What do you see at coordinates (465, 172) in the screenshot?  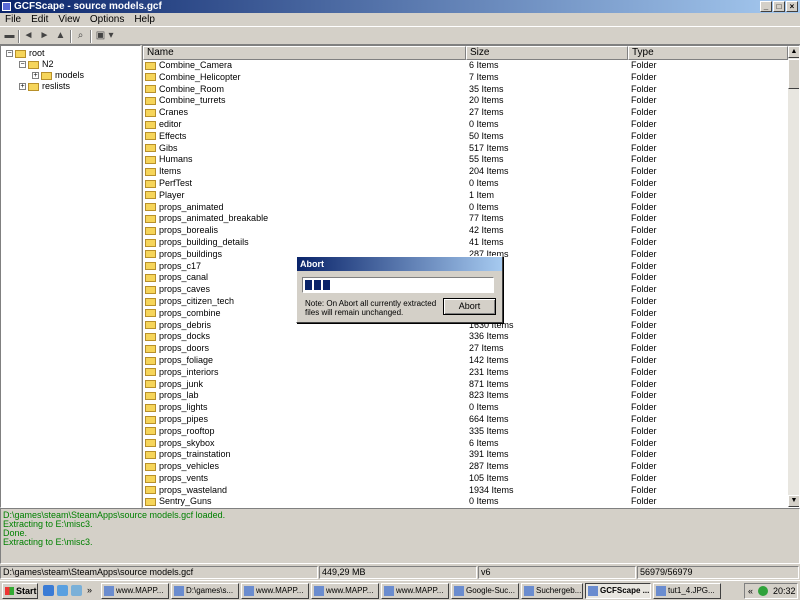 I see `table-row: Items 204 Items Folder` at bounding box center [465, 172].